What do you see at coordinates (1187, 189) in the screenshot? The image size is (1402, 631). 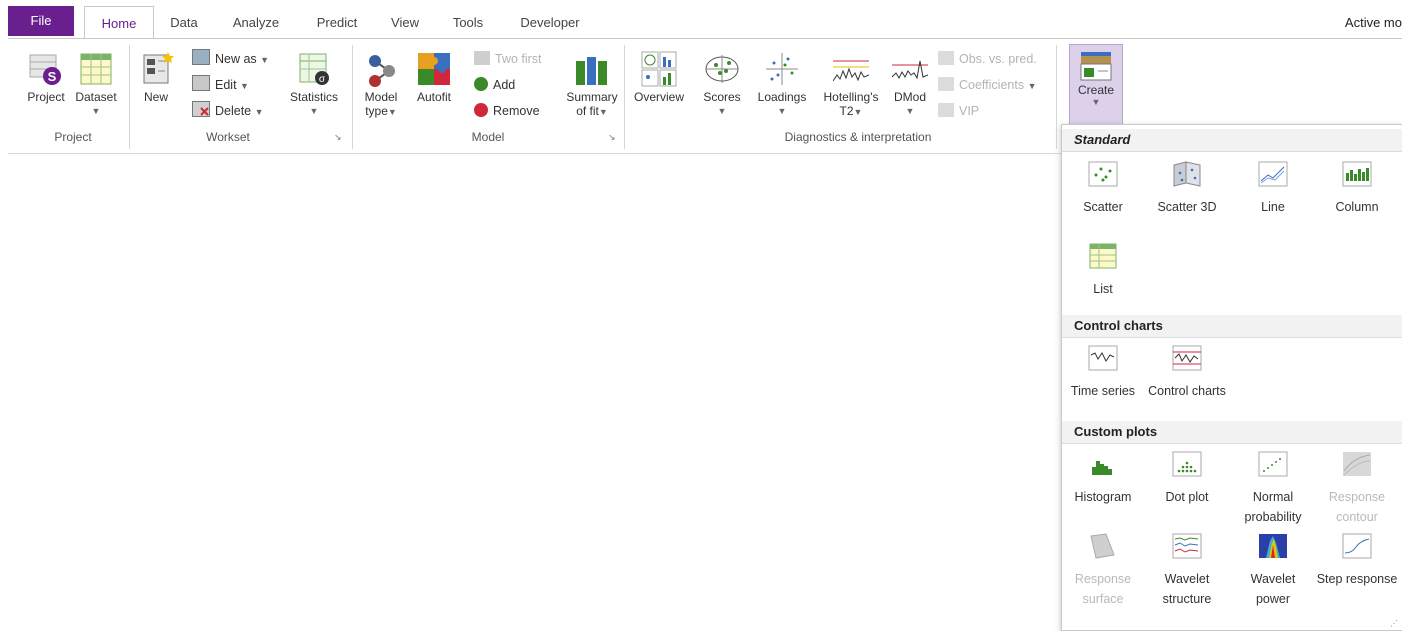 I see `gallery-item-scatter-3d: Scatter 3D` at bounding box center [1187, 189].